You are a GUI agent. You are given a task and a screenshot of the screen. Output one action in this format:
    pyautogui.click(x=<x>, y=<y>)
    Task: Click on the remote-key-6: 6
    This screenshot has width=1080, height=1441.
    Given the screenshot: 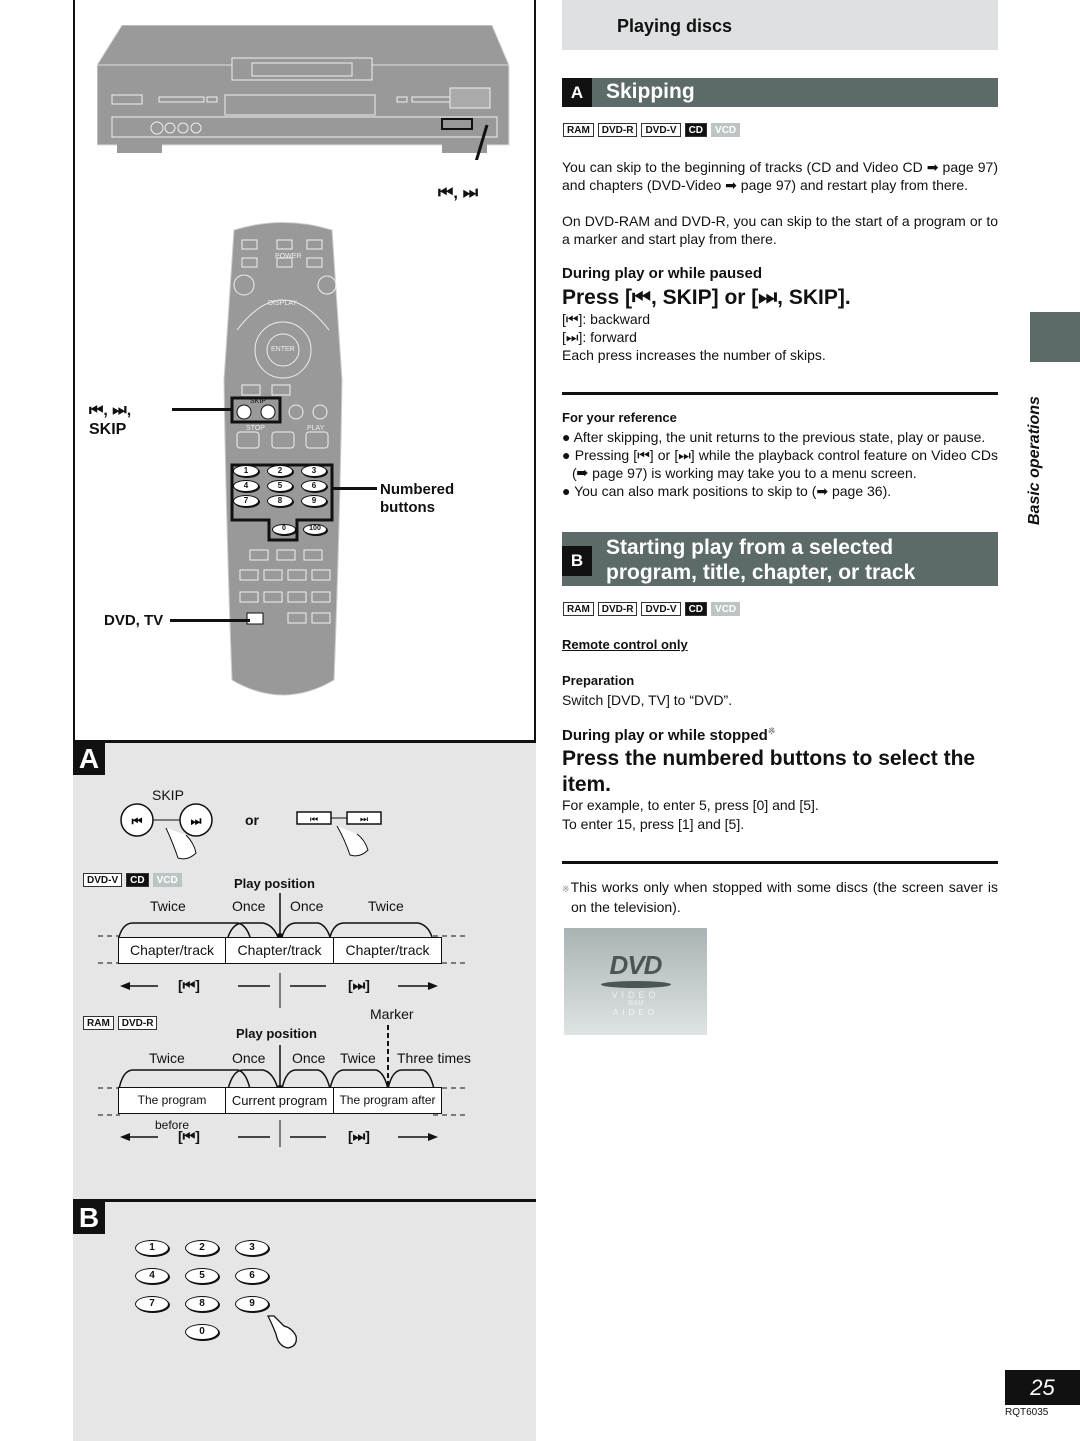 What is the action you would take?
    pyautogui.click(x=314, y=486)
    